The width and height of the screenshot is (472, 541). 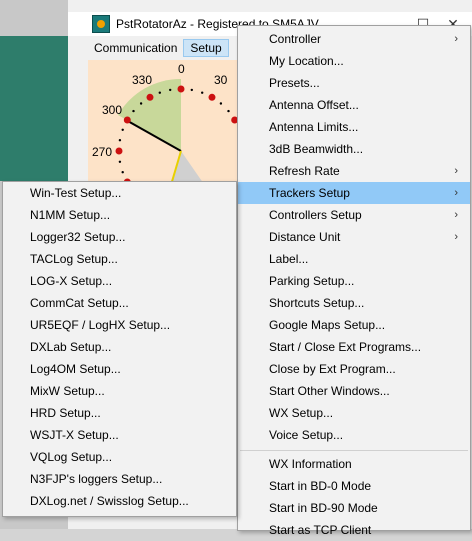 I want to click on dial-label-270: 270, so click(x=102, y=152).